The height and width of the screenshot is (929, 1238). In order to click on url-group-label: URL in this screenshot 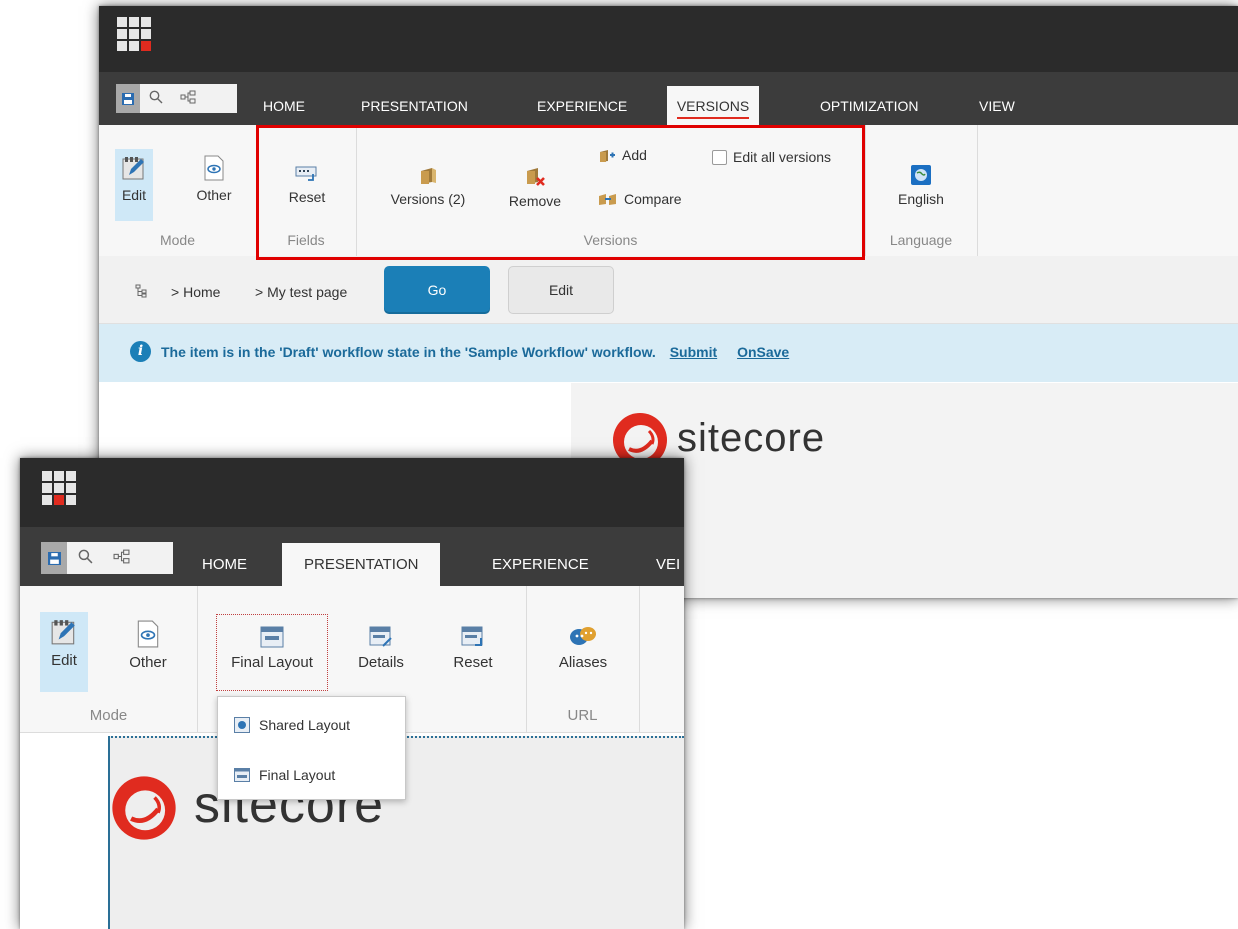, I will do `click(582, 715)`.